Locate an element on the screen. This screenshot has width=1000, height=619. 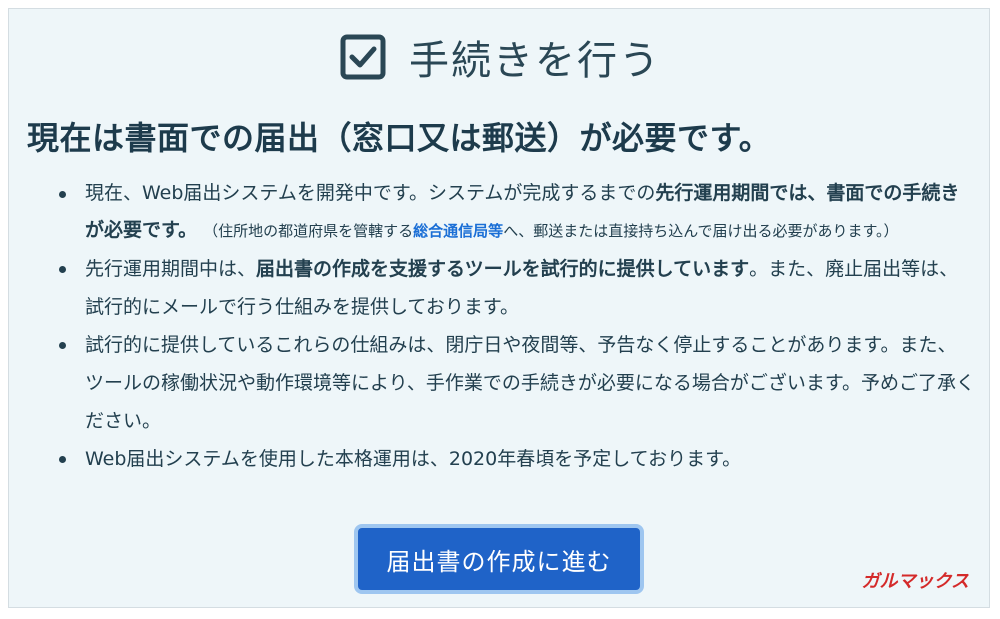
site-watermark-logo: ガルマックス is located at coordinates (915, 581).